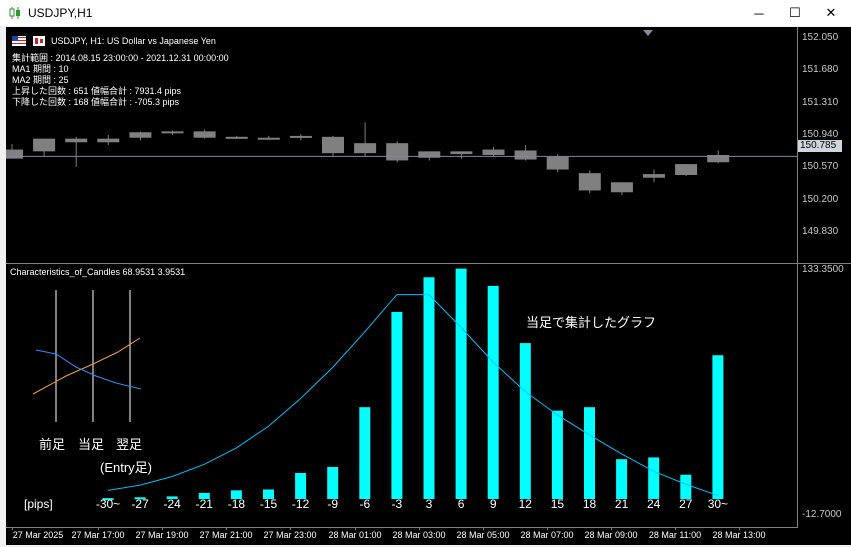 The height and width of the screenshot is (547, 851). I want to click on time-label: 28 Mar 01:00, so click(355, 535).